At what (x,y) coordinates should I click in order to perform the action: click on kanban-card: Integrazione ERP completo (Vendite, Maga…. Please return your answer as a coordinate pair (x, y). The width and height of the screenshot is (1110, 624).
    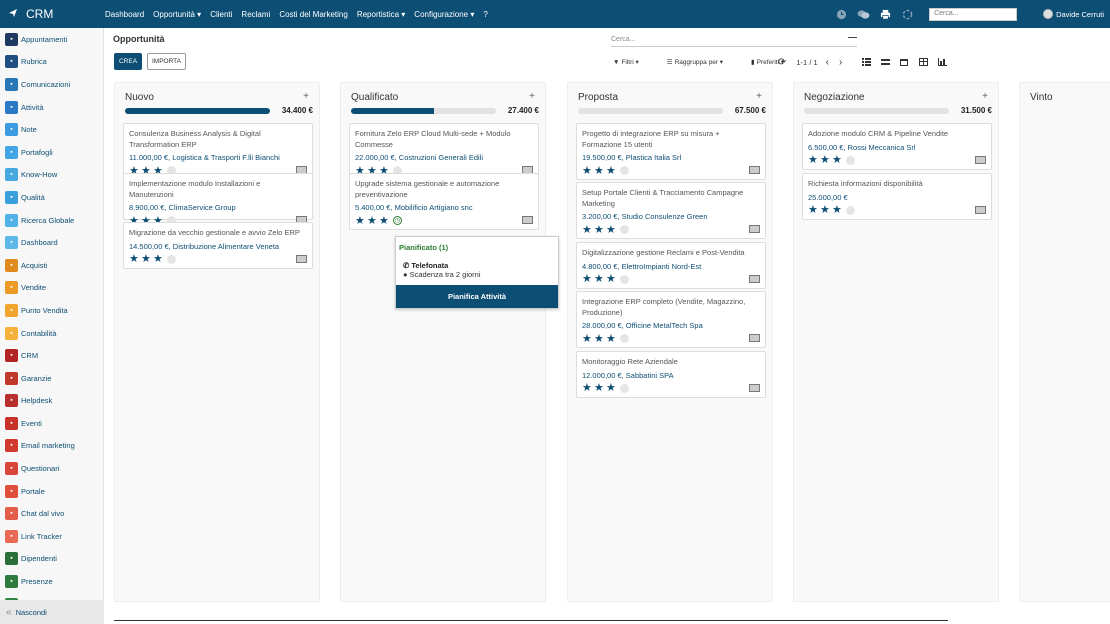
    Looking at the image, I should click on (671, 319).